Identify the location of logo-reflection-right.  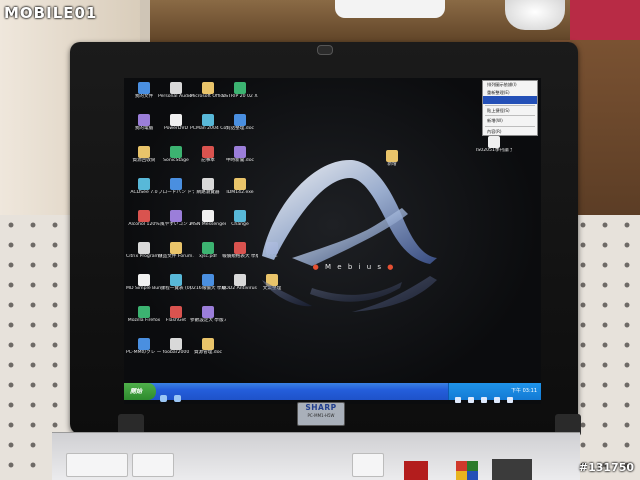
(394, 294).